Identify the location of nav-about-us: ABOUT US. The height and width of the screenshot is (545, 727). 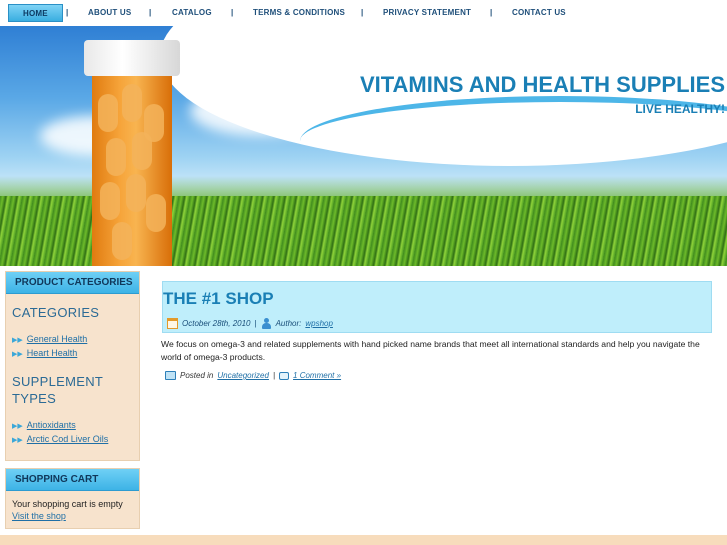
(109, 13).